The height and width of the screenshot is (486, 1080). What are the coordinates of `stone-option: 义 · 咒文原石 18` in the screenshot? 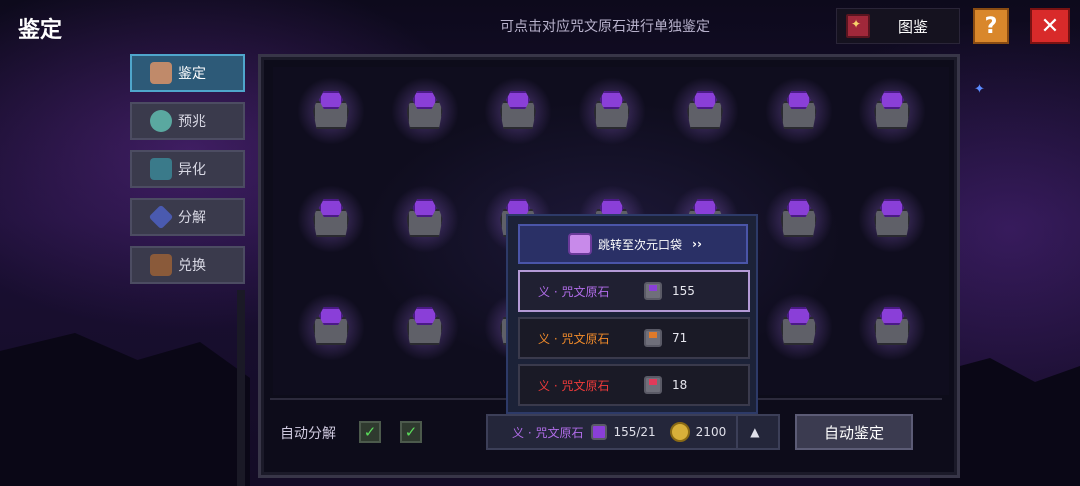 It's located at (634, 385).